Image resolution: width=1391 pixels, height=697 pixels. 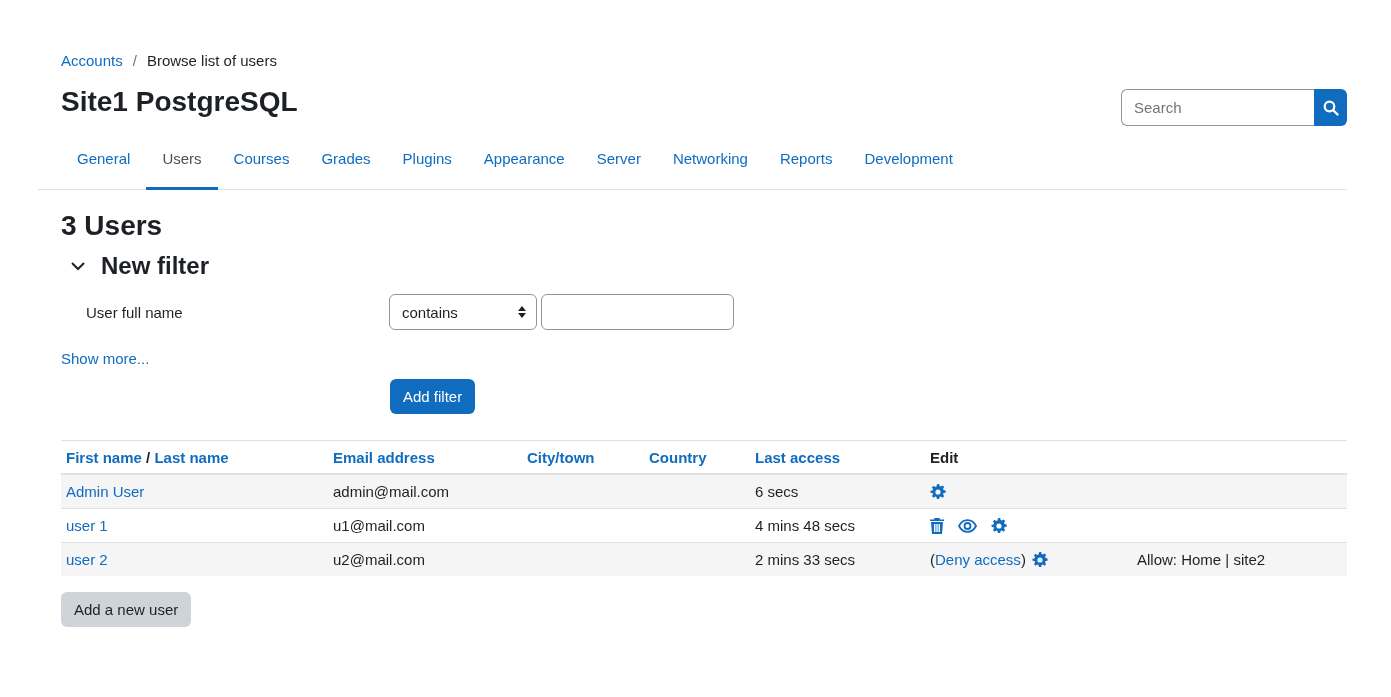 What do you see at coordinates (391, 491) in the screenshot?
I see `email-cell: admin@mail.com` at bounding box center [391, 491].